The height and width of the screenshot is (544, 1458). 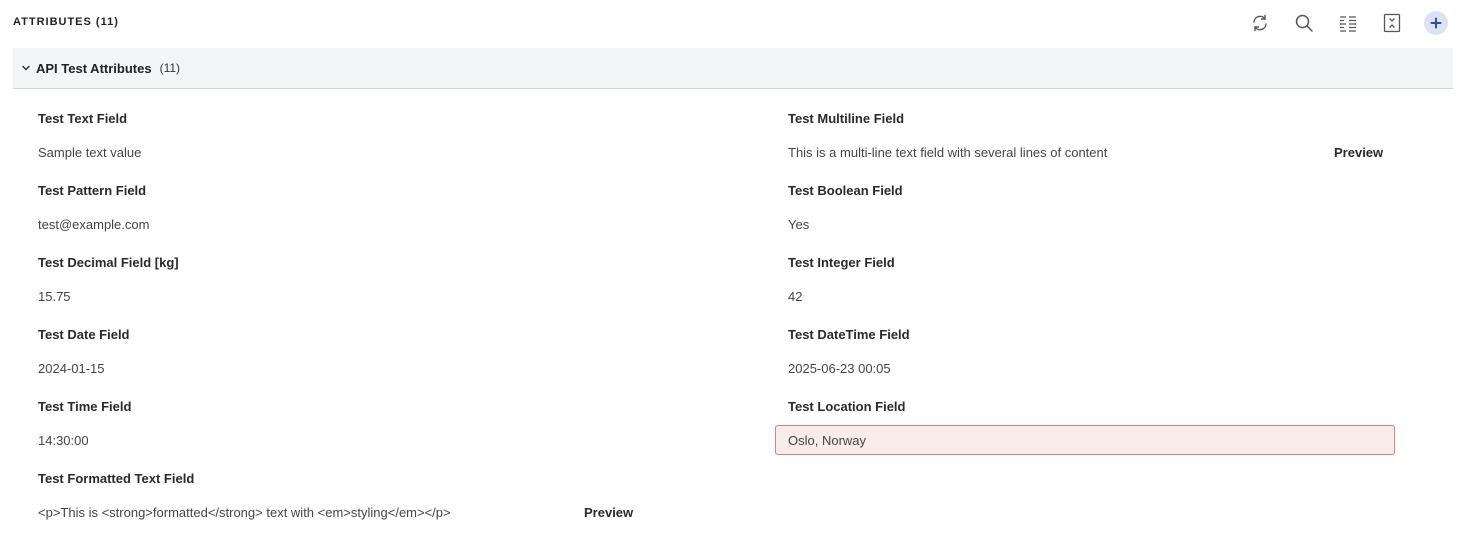 I want to click on list-view-icon, so click(x=1348, y=24).